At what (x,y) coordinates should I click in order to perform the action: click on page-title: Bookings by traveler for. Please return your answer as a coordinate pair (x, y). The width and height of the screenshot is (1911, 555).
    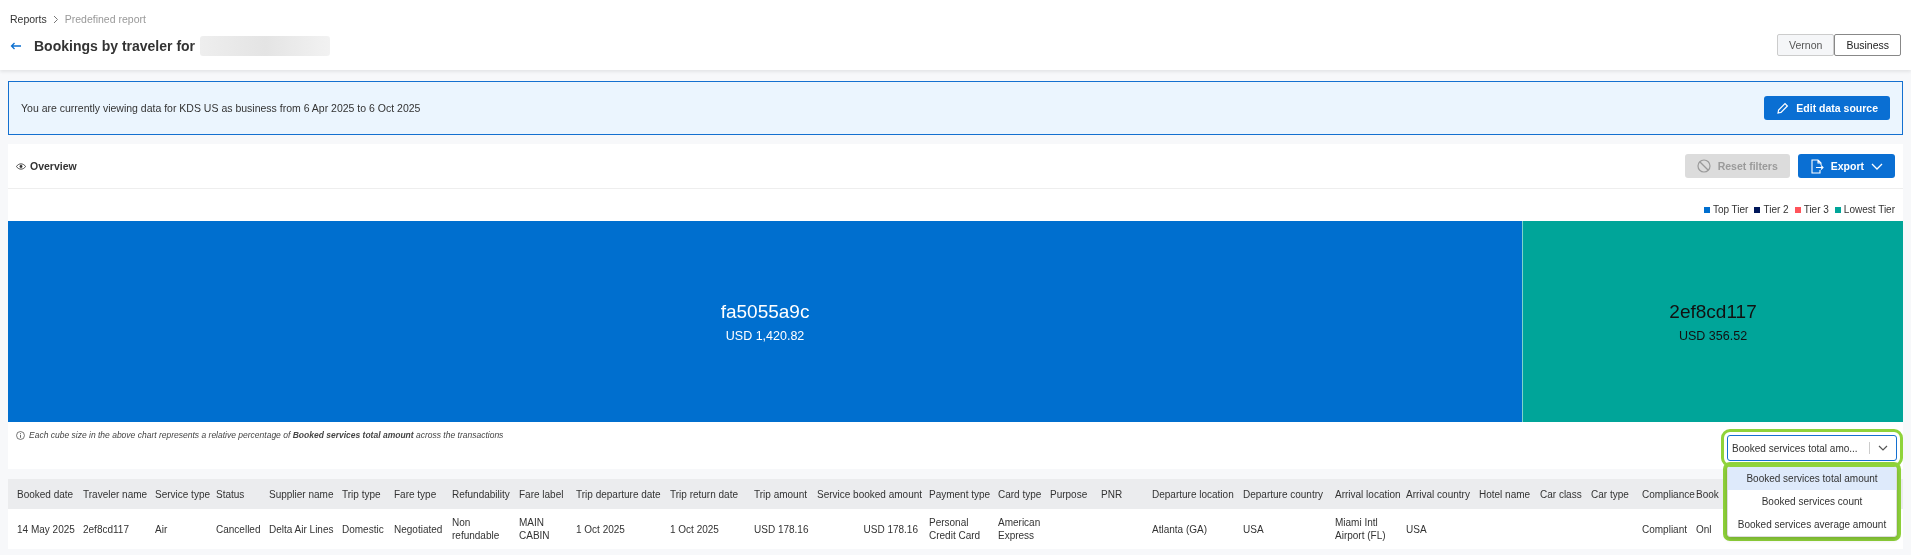
    Looking at the image, I should click on (115, 46).